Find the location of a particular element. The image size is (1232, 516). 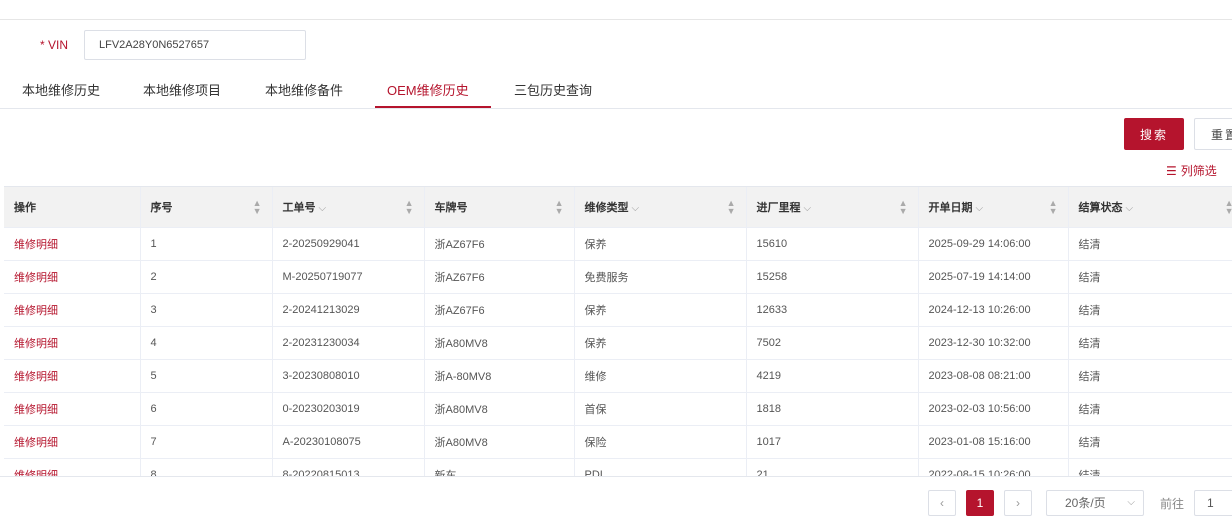

cell-mileage: 12633 is located at coordinates (832, 310).